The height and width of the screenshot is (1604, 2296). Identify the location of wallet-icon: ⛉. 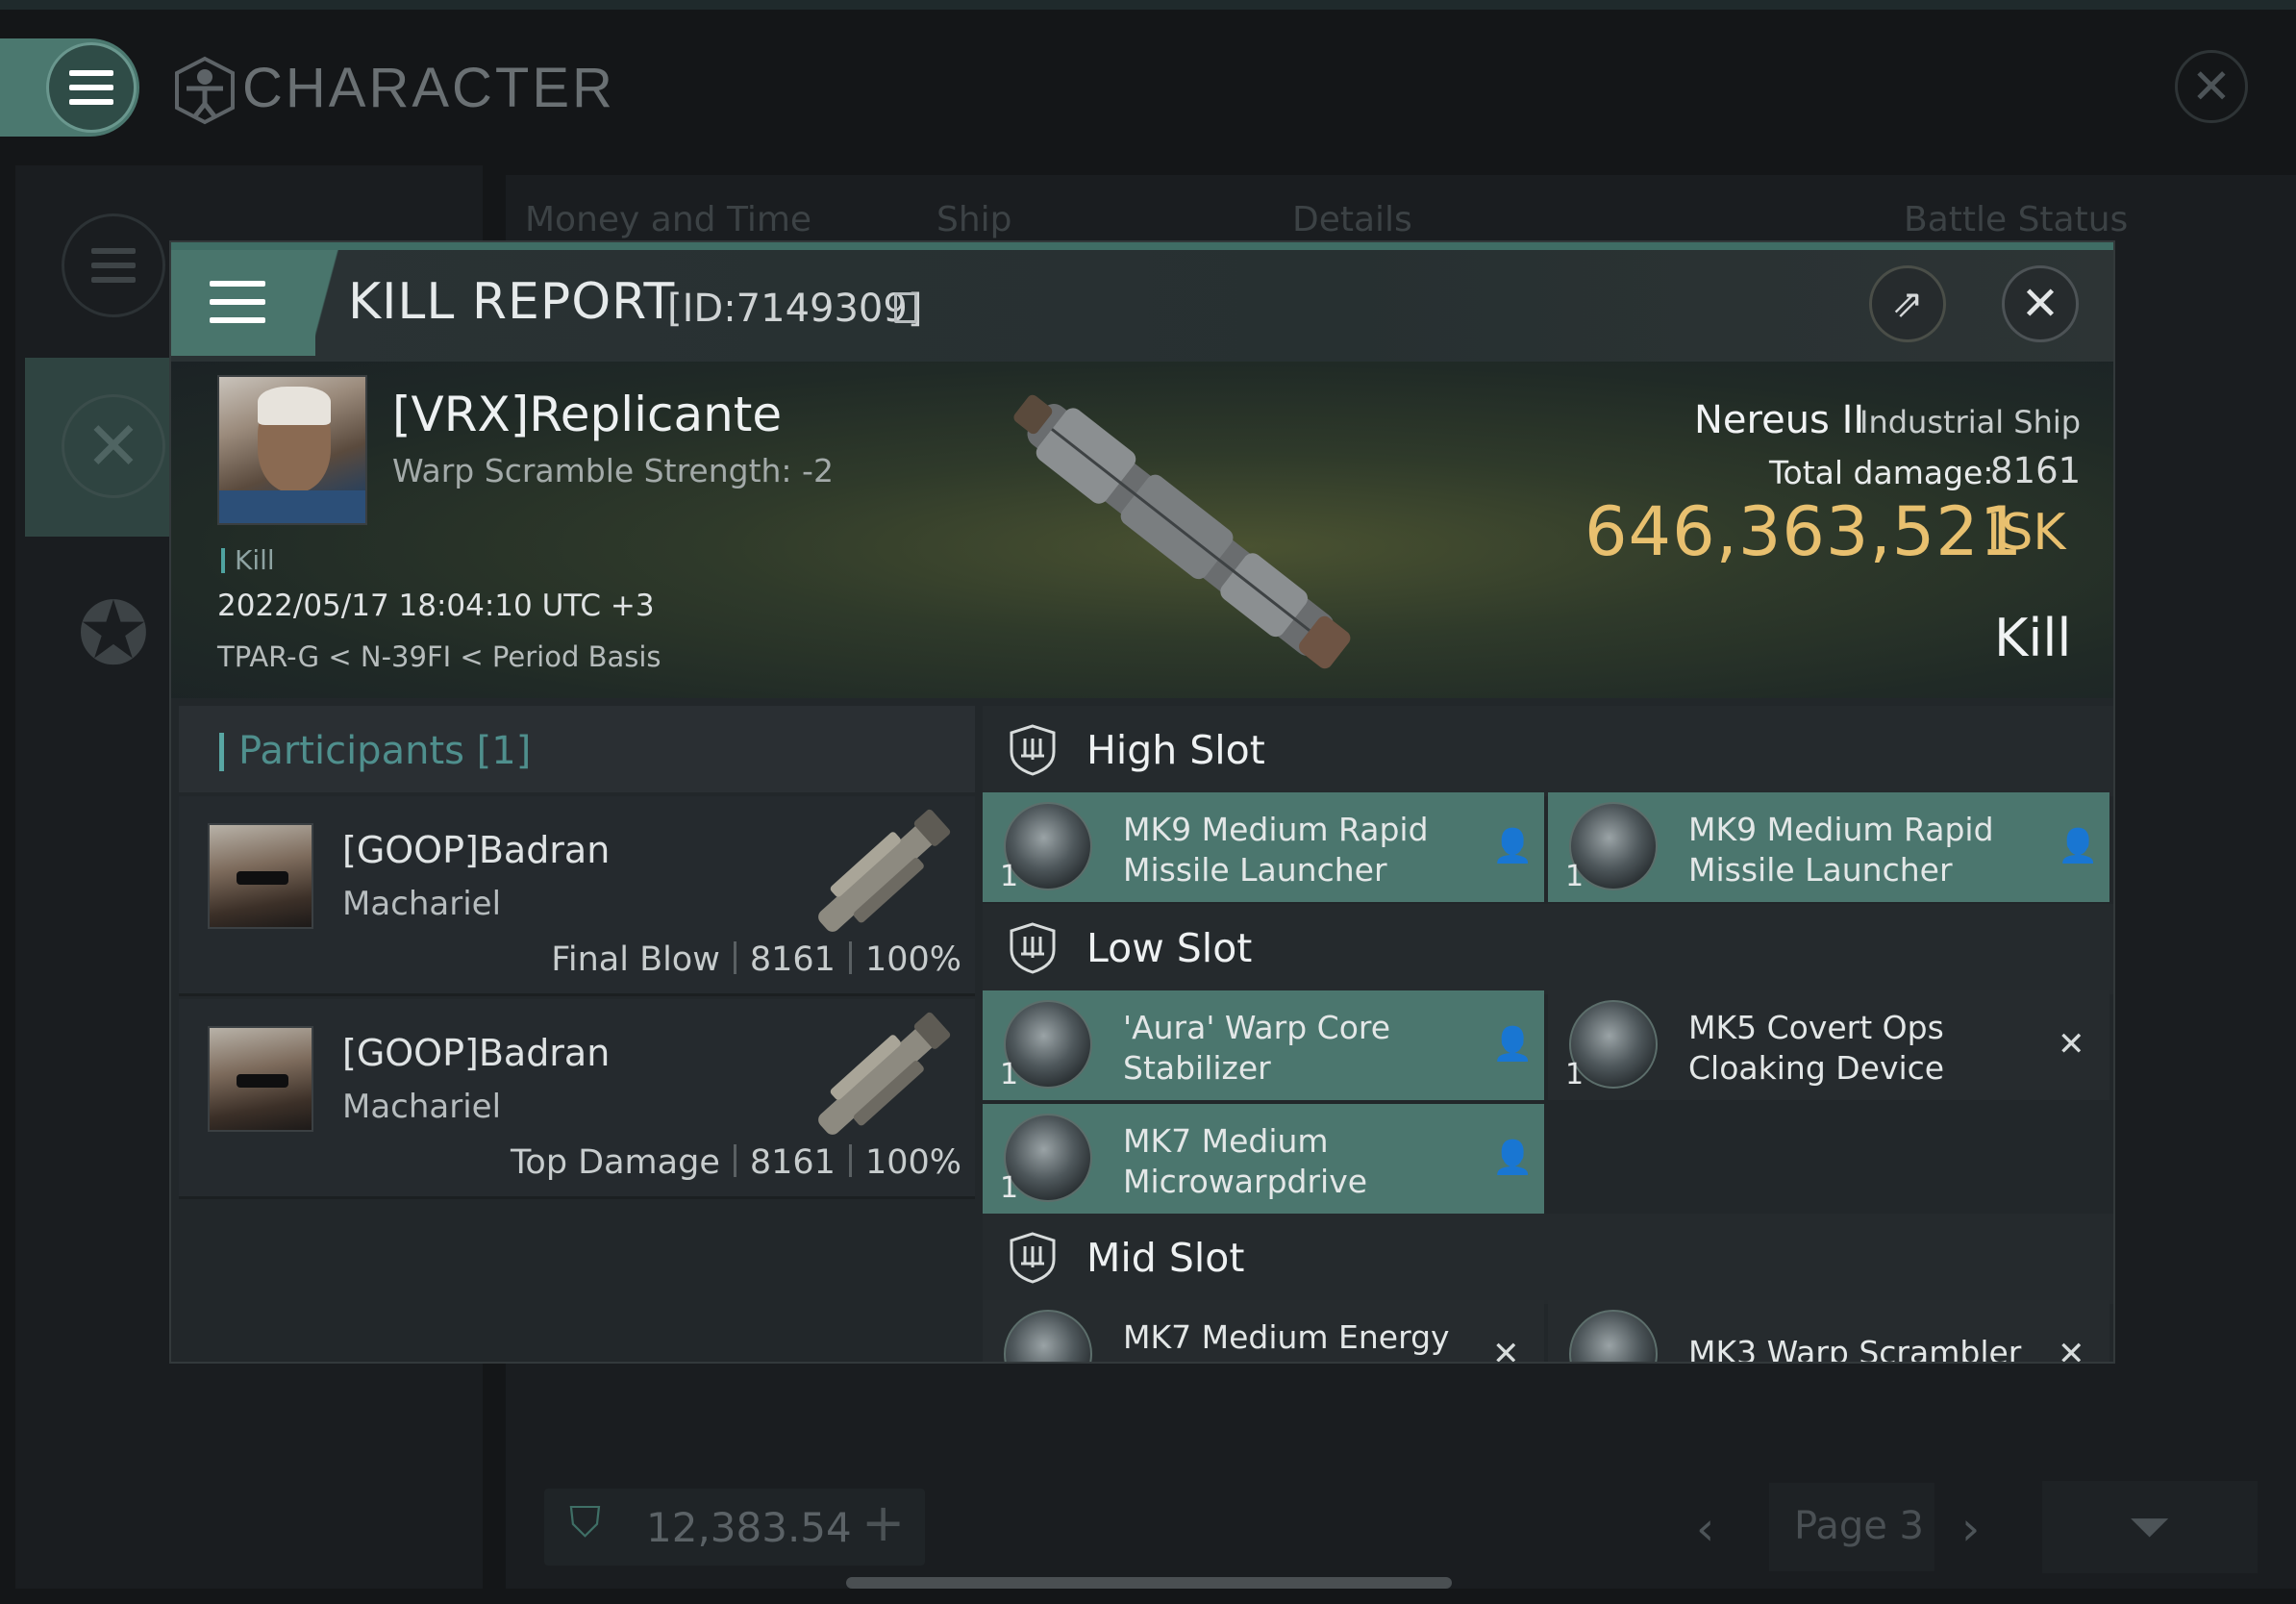
(585, 1522).